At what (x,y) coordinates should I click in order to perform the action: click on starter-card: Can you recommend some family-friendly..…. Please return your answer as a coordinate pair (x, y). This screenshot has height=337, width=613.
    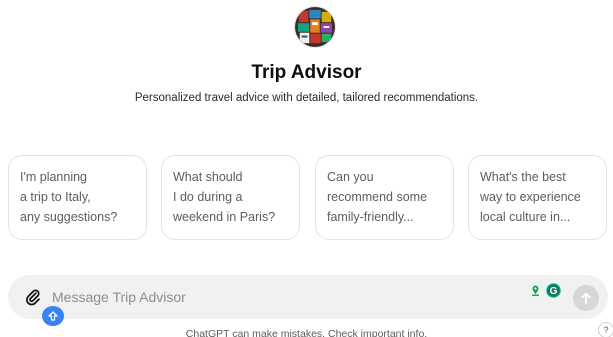
    Looking at the image, I should click on (384, 197).